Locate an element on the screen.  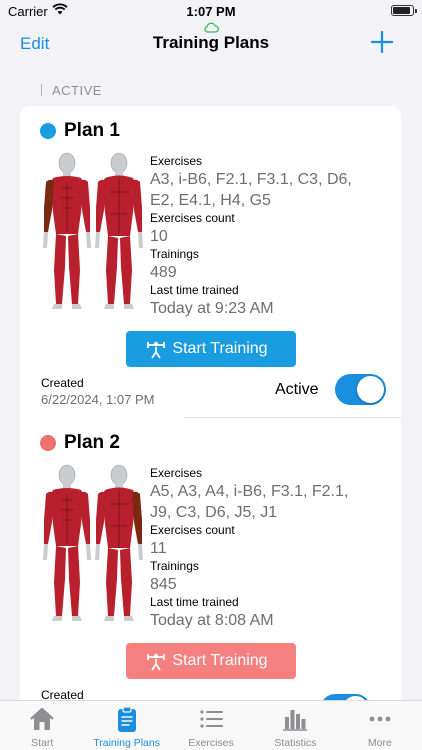
plan-name: Plan 2 is located at coordinates (92, 442).